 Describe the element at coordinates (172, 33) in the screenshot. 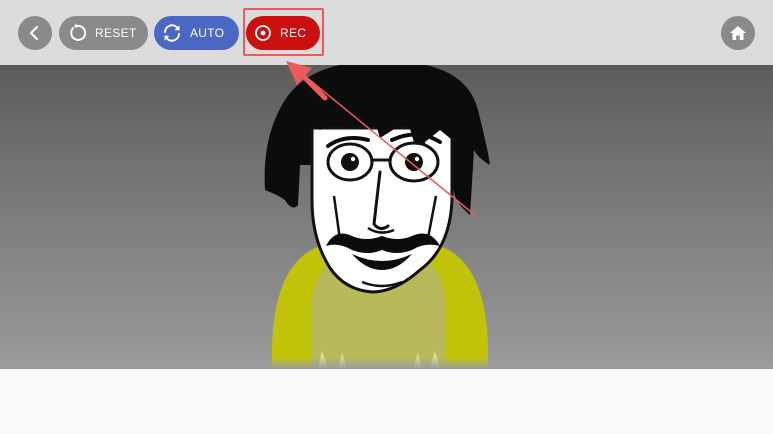

I see `sync-icon` at that location.